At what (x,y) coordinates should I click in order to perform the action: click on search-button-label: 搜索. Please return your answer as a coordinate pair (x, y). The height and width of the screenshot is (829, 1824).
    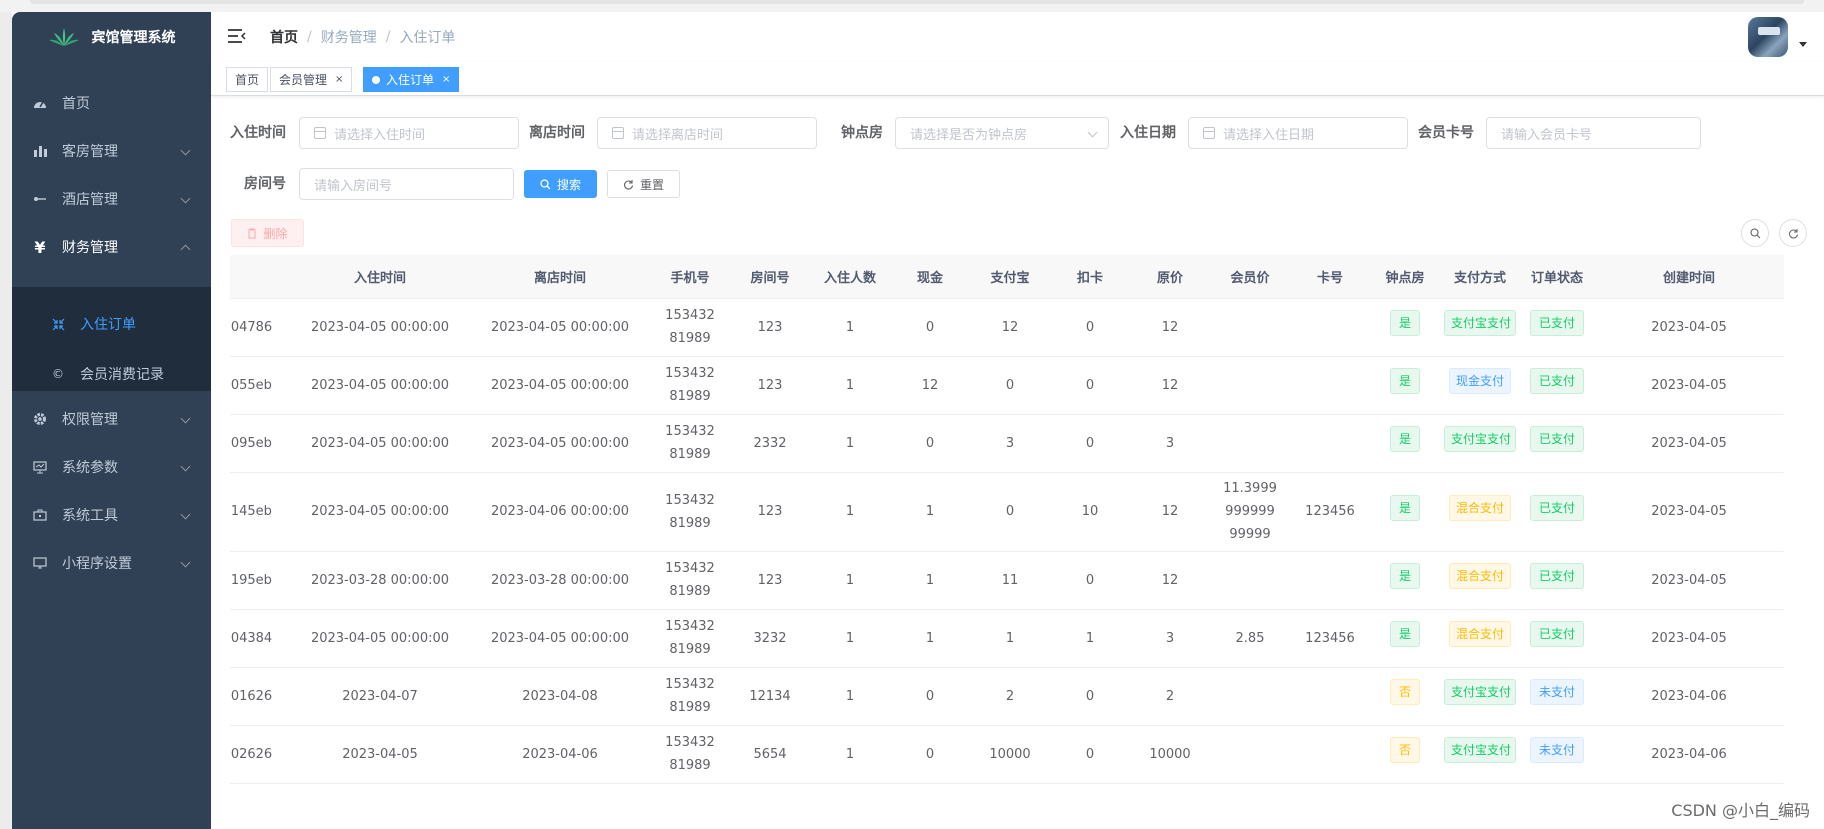
    Looking at the image, I should click on (568, 184).